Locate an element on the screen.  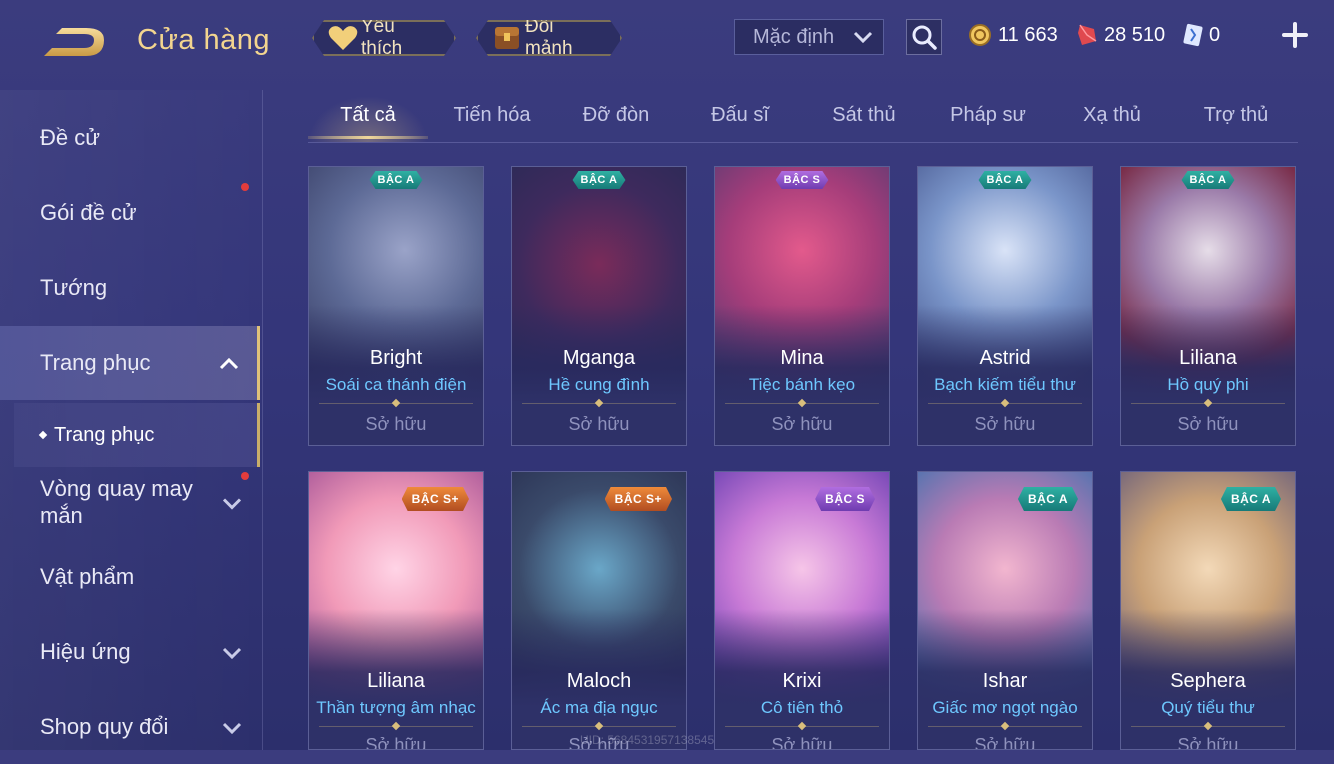
favorites-label: Yêu thích is located at coordinates (382, 37).